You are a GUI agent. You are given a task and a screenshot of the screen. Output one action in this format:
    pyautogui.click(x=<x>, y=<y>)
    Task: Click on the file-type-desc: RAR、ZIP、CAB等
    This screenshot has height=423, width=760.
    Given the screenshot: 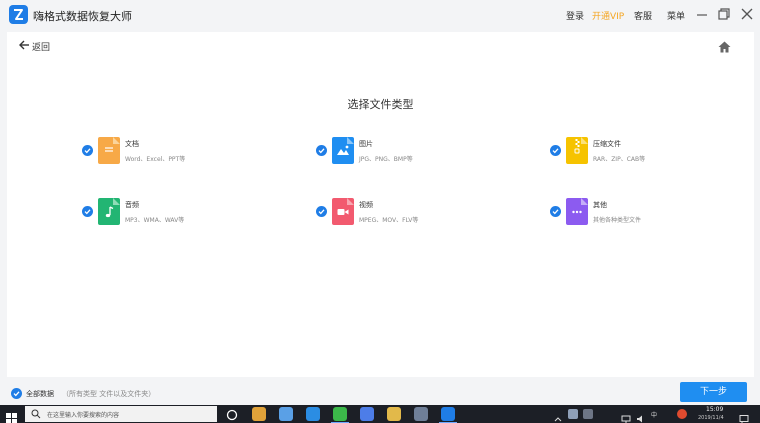 What is the action you would take?
    pyautogui.click(x=619, y=159)
    